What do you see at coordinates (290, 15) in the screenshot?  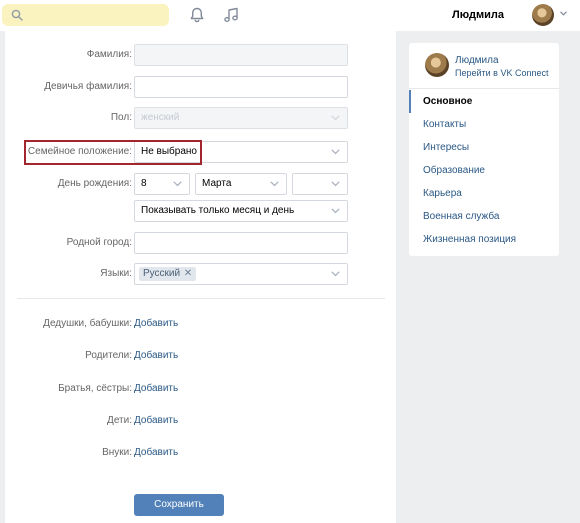 I see `top-bar: Людмила` at bounding box center [290, 15].